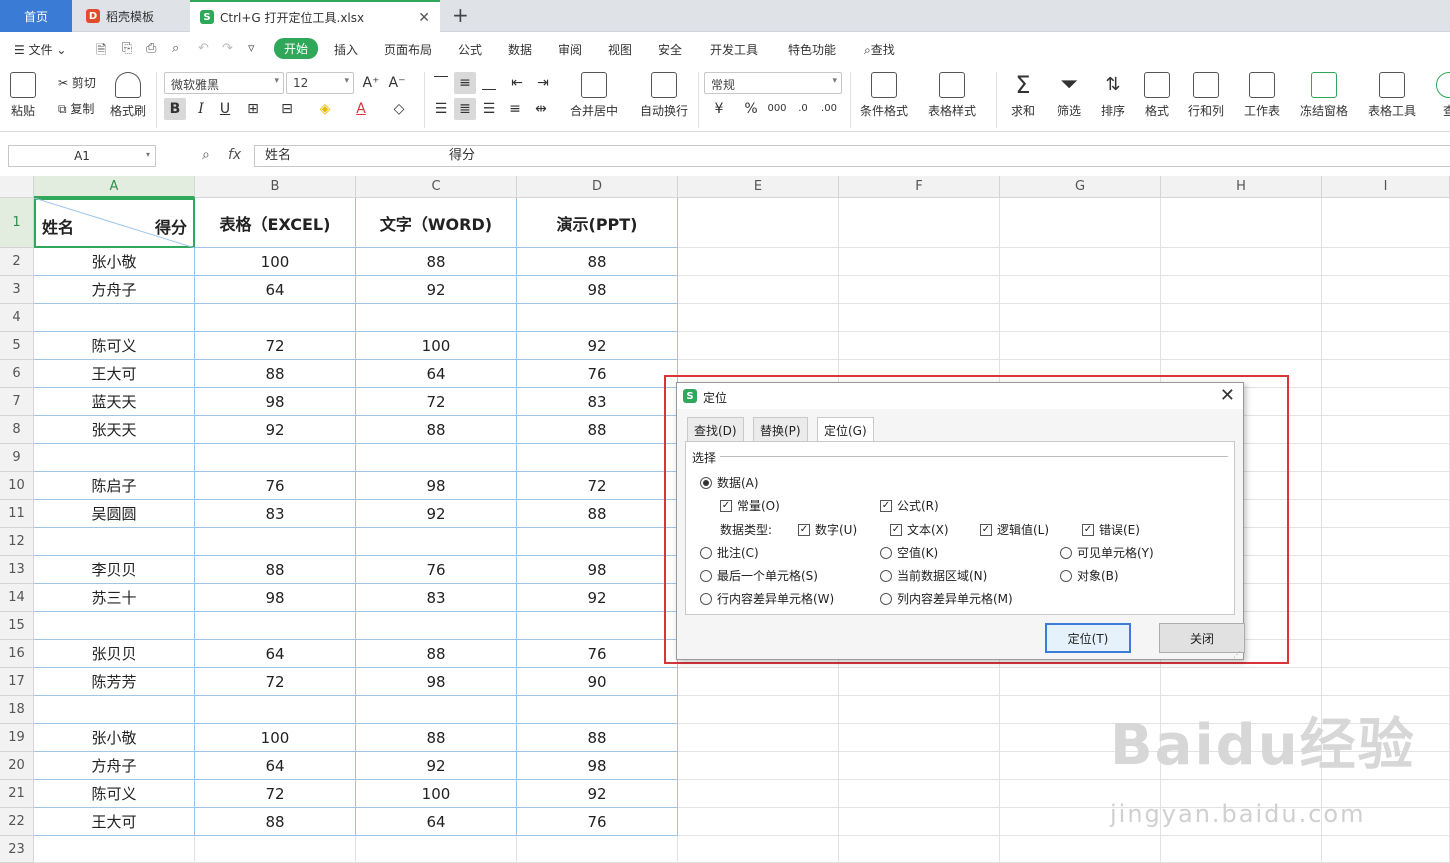 The height and width of the screenshot is (863, 1450). I want to click on cut-button: ✂ 剪切, so click(77, 82).